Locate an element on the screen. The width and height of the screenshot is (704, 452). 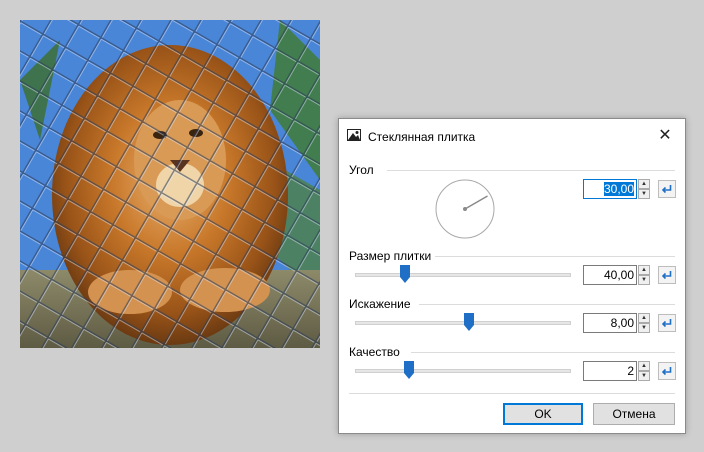
distortion-decrement-button: ▼ is located at coordinates (644, 328).